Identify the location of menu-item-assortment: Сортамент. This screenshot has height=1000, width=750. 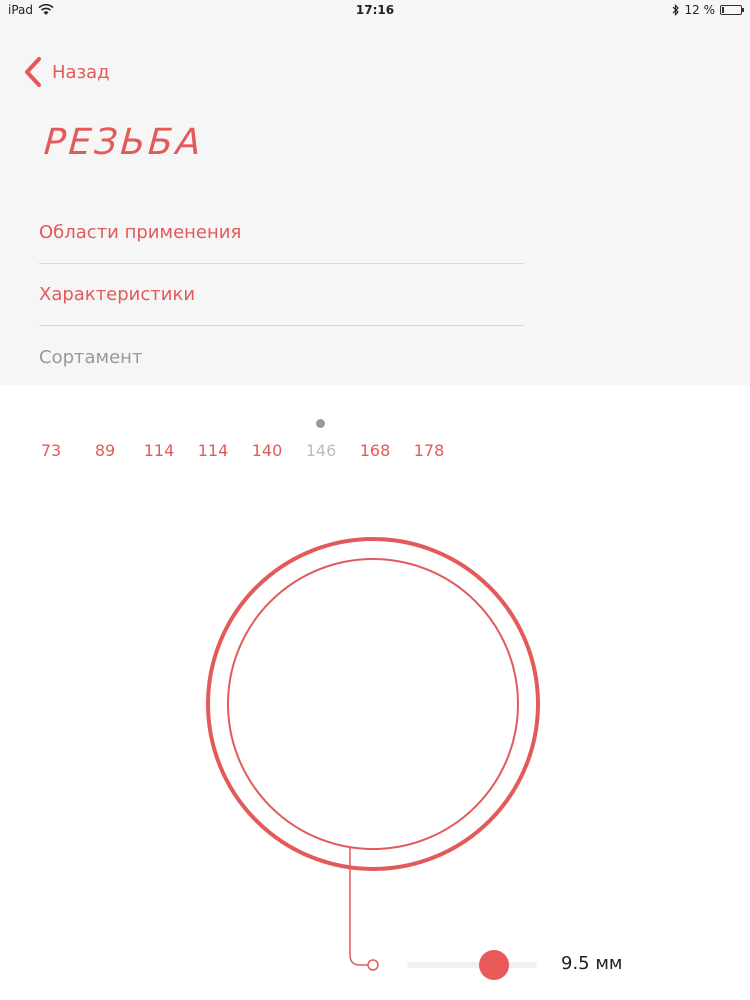
(281, 357).